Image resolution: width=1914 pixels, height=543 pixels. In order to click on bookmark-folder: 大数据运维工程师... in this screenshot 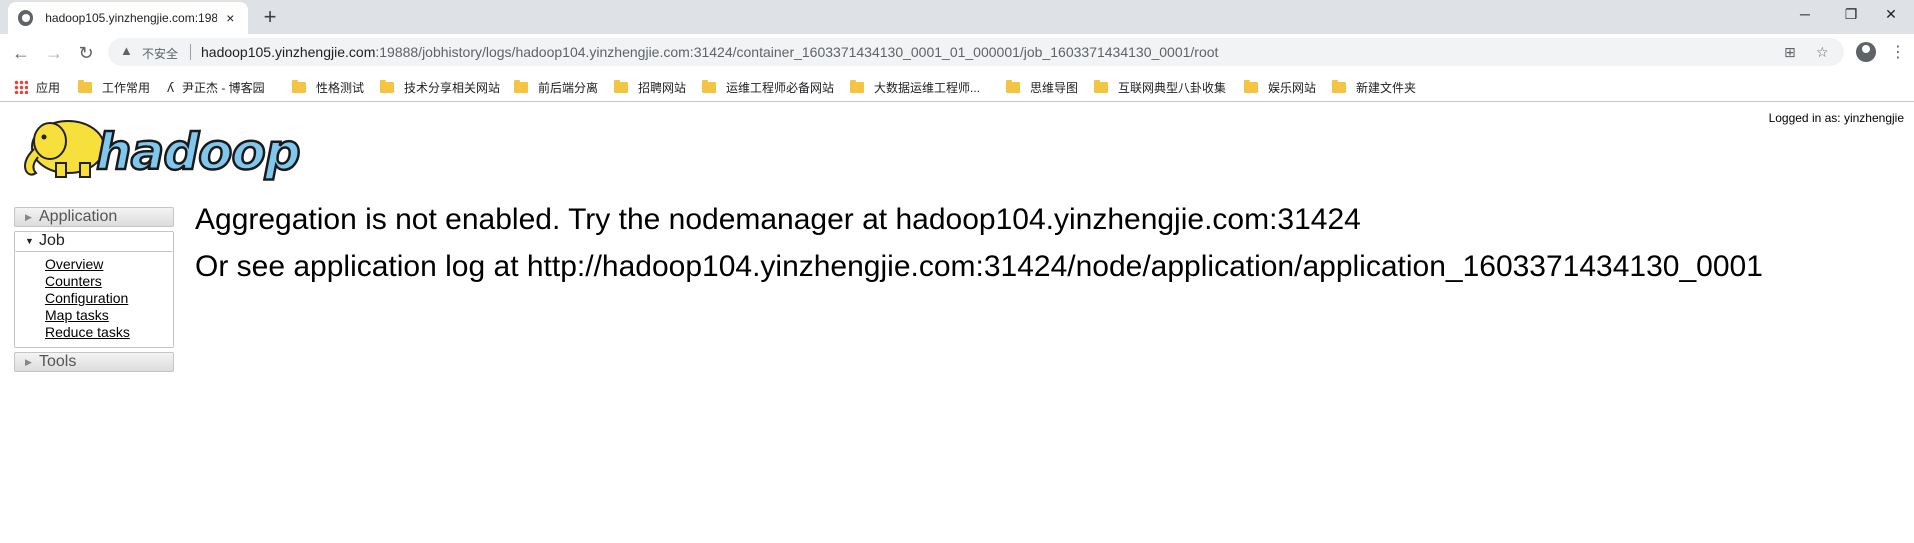, I will do `click(915, 87)`.